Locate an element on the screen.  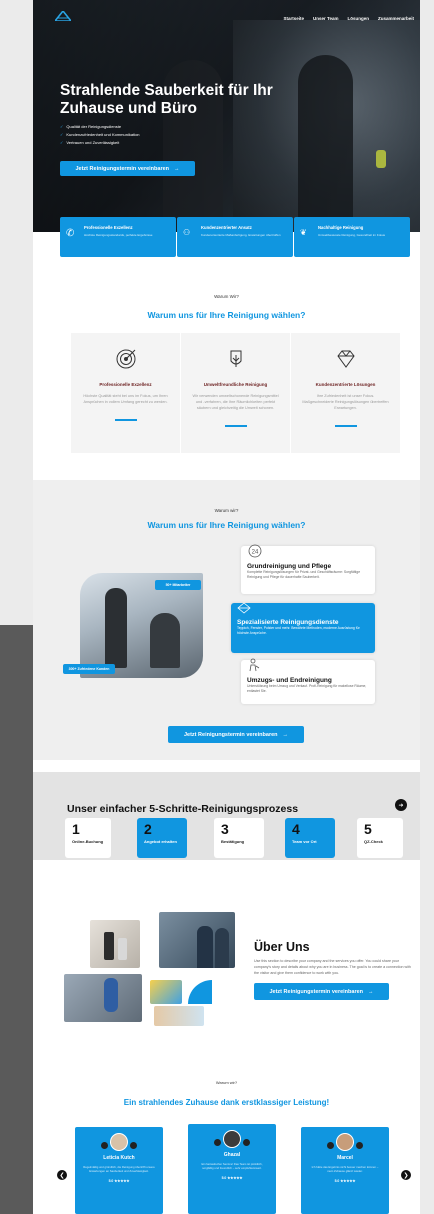
about-cta-button: Jetzt Reinigungstermin vereinbaren → is located at coordinates (321, 991).